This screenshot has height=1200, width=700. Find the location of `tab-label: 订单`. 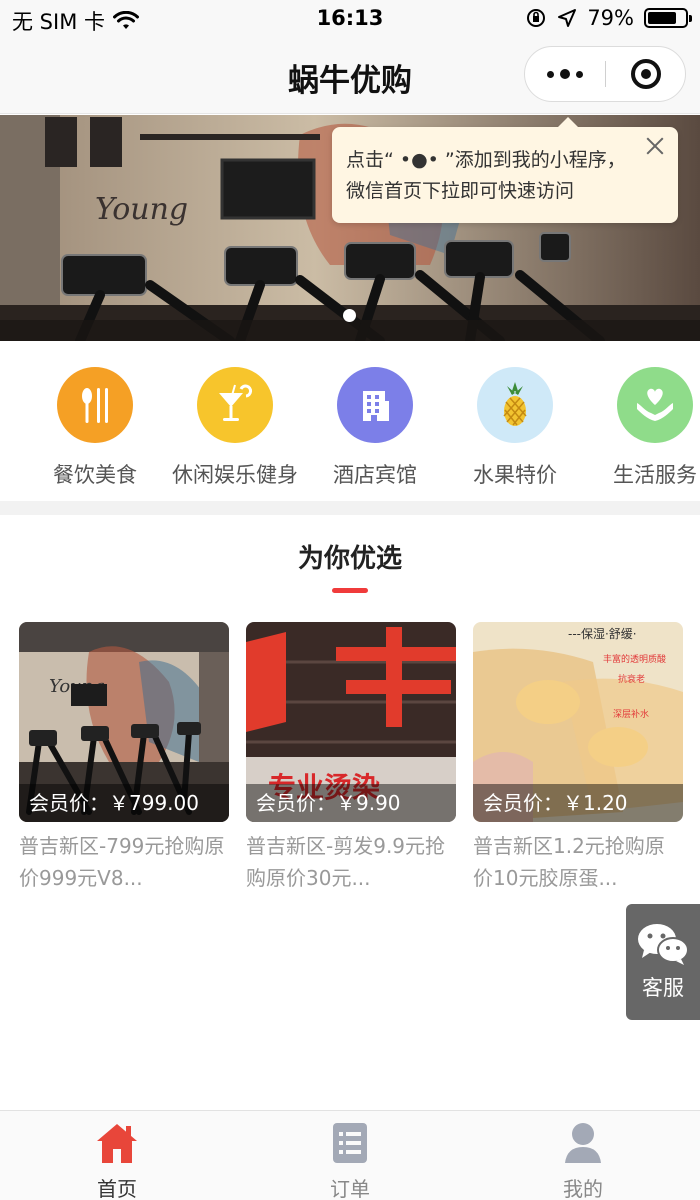

tab-label: 订单 is located at coordinates (350, 1188).